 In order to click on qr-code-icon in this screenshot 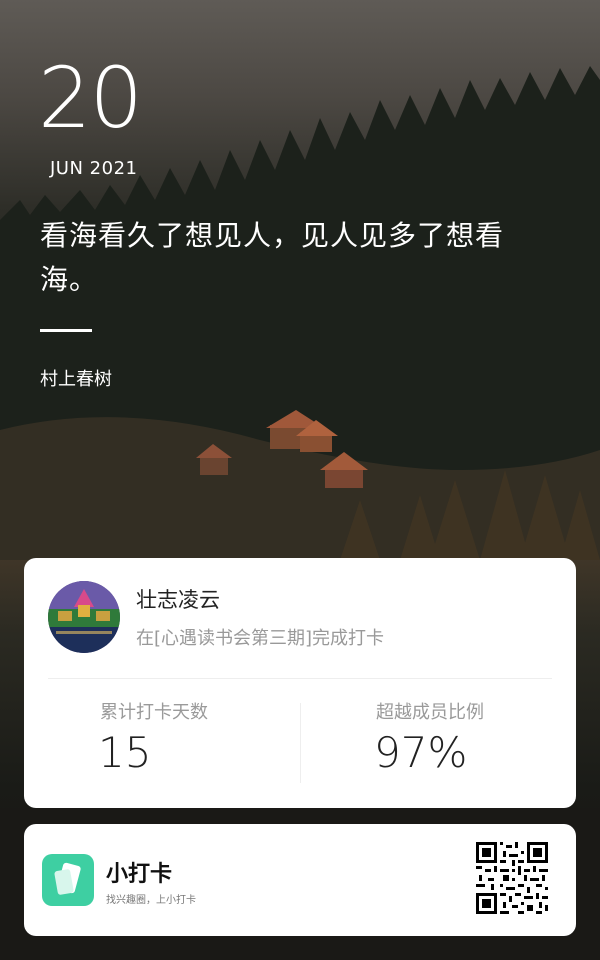, I will do `click(512, 878)`.